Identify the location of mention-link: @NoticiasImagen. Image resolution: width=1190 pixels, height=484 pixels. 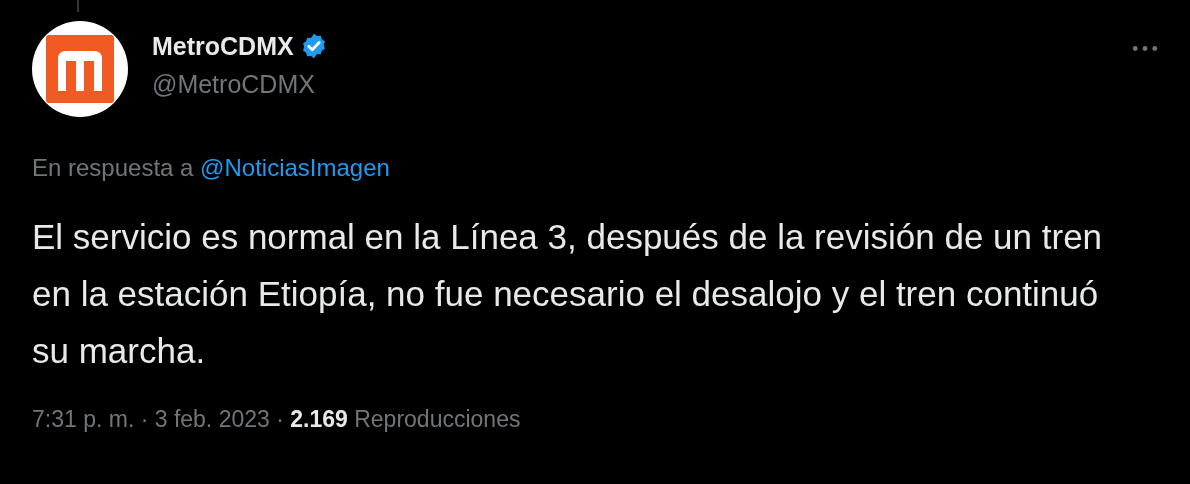
(295, 167).